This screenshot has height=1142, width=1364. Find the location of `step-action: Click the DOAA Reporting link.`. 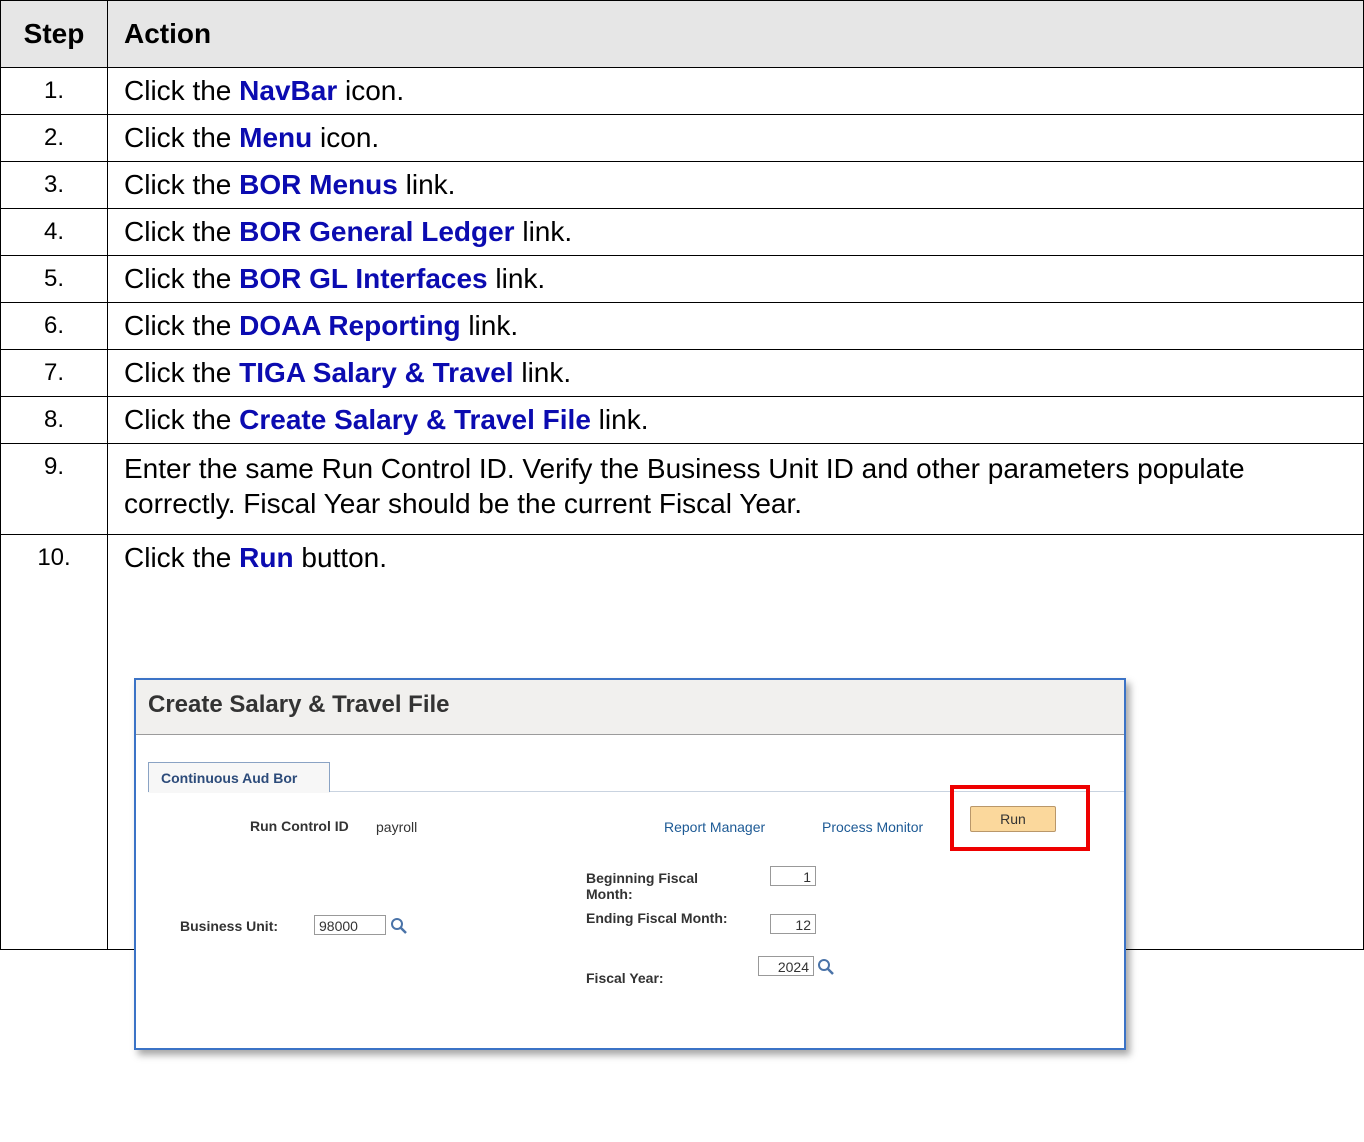

step-action: Click the DOAA Reporting link. is located at coordinates (321, 325).